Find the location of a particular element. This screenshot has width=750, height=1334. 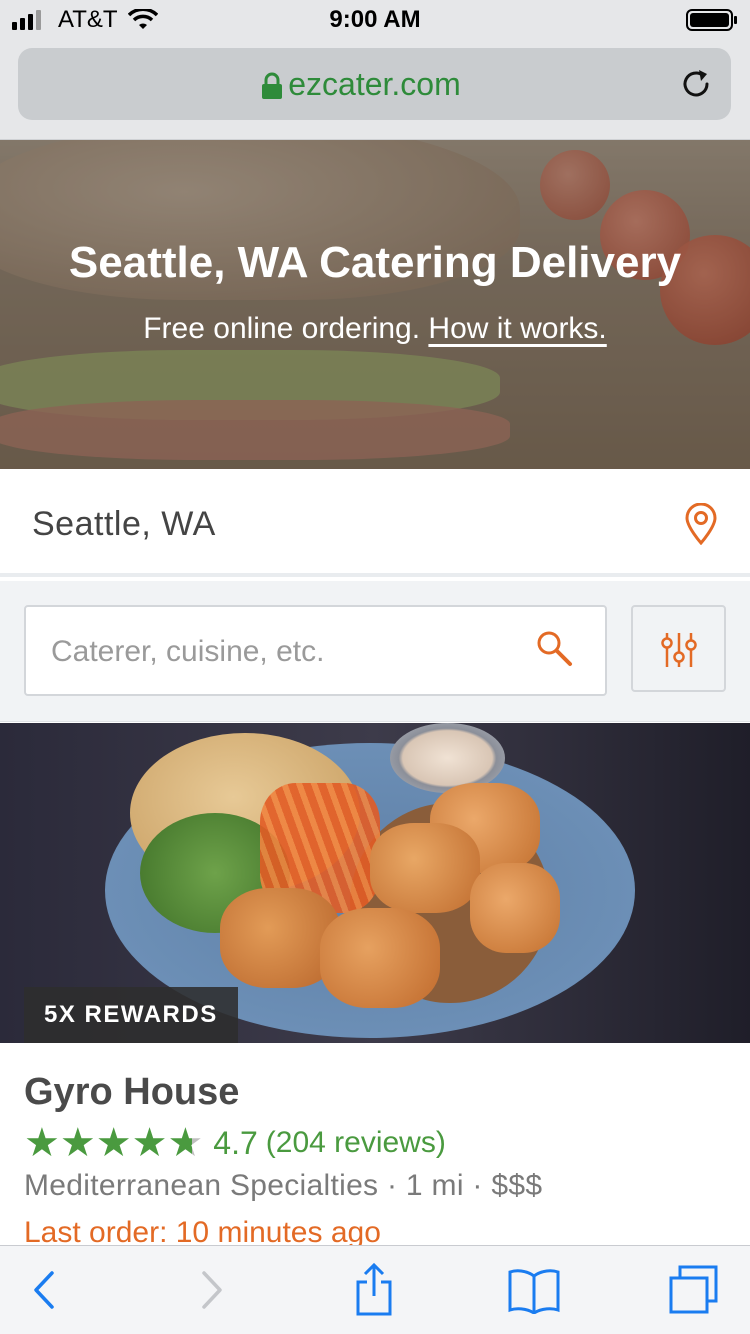

browser-address-area: ezcater.com is located at coordinates (375, 90).